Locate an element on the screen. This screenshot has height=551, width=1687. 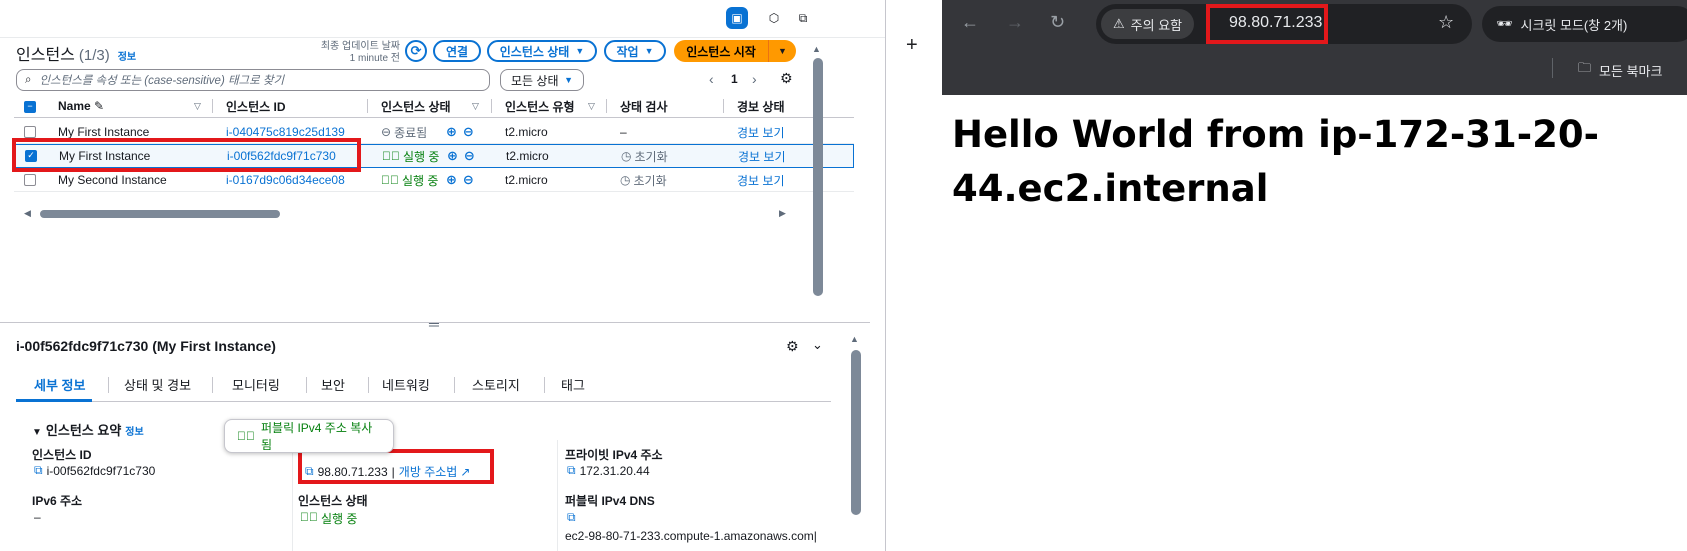
tab-details: 세부 정보 is located at coordinates (59, 384).